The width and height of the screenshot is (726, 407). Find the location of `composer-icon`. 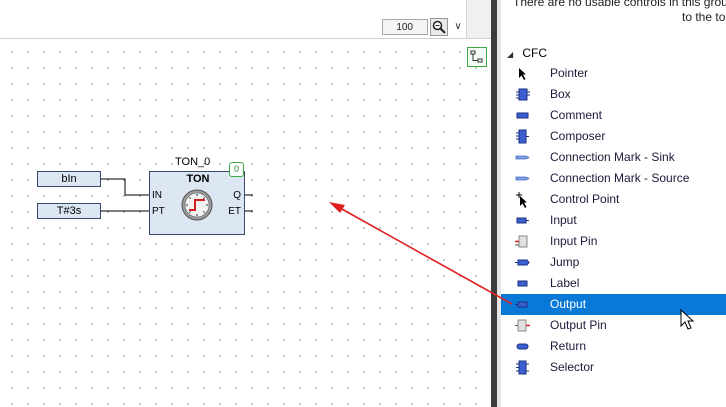

composer-icon is located at coordinates (522, 136).